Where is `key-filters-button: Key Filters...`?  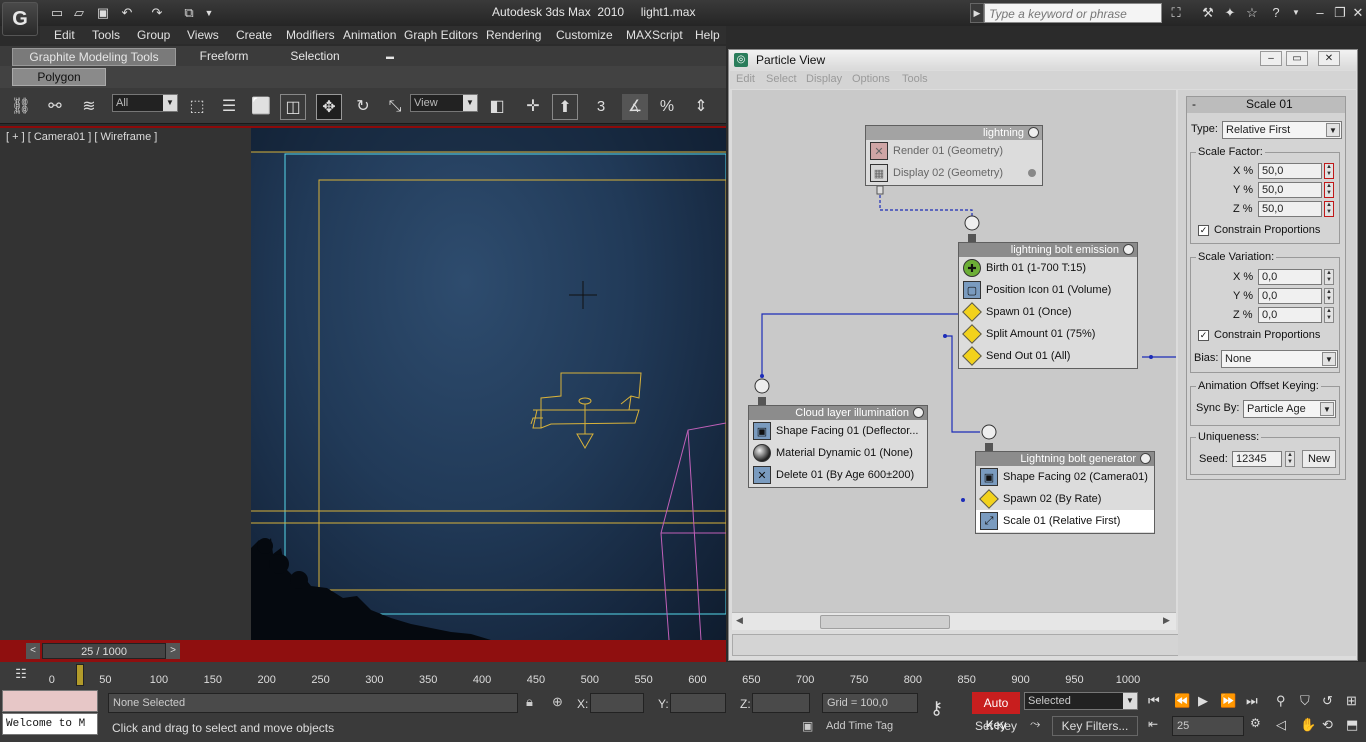 key-filters-button: Key Filters... is located at coordinates (1095, 726).